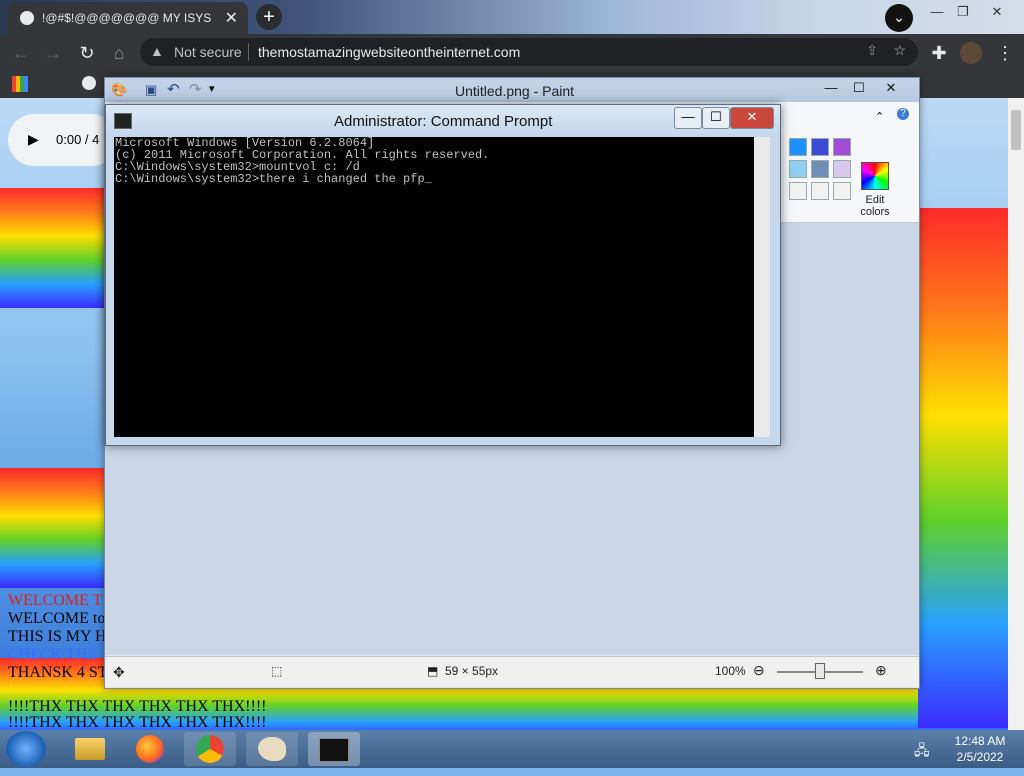 The width and height of the screenshot is (1024, 776). What do you see at coordinates (137, 722) in the screenshot?
I see `thx-line-2: !!!!THX THX THX THX THX THX!!!!` at bounding box center [137, 722].